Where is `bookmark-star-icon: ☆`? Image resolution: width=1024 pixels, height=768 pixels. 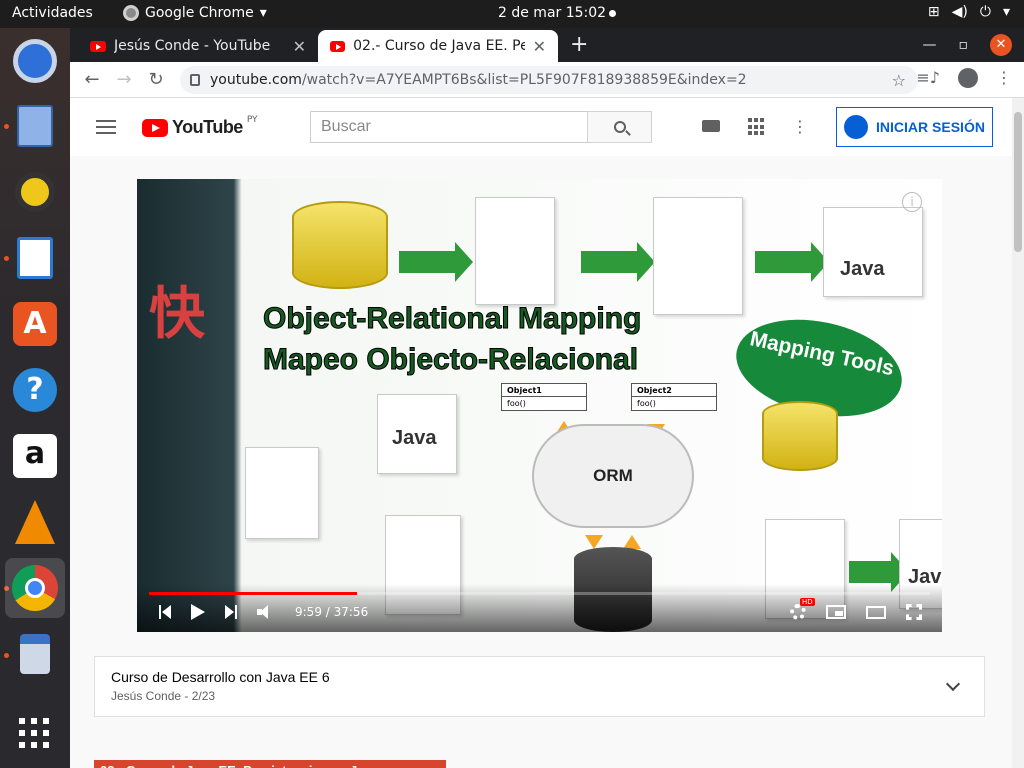
bookmark-star-icon: ☆ is located at coordinates (899, 80).